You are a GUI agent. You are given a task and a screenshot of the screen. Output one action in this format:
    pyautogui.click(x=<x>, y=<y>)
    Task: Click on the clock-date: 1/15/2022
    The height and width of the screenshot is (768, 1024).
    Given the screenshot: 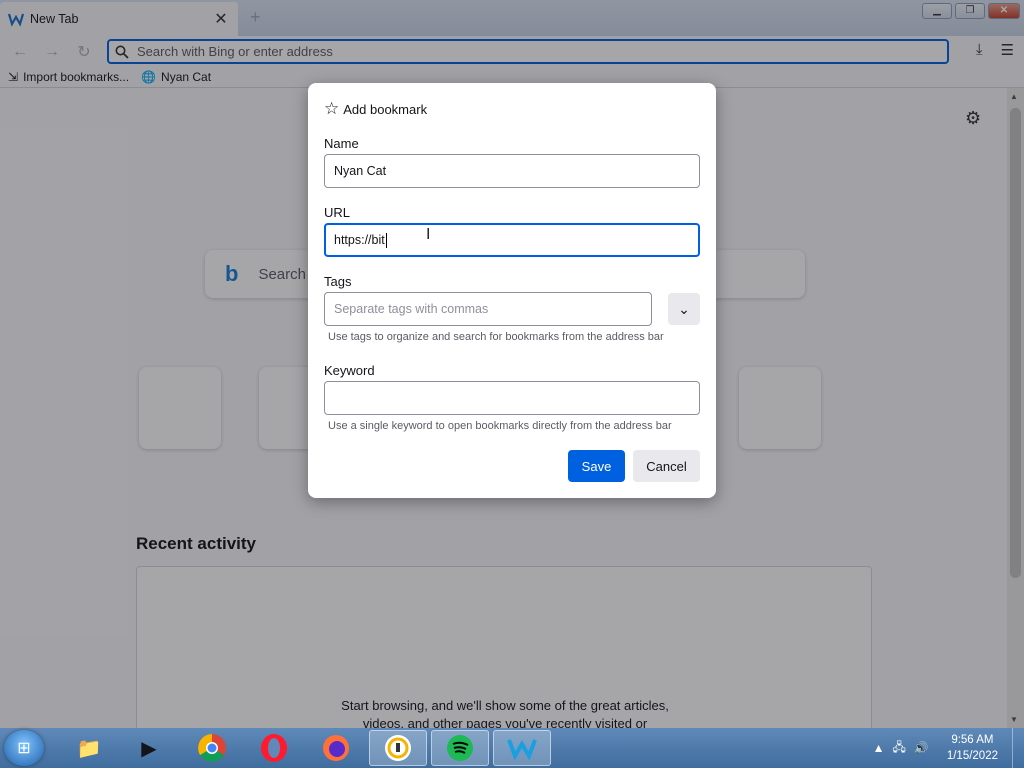 What is the action you would take?
    pyautogui.click(x=972, y=756)
    